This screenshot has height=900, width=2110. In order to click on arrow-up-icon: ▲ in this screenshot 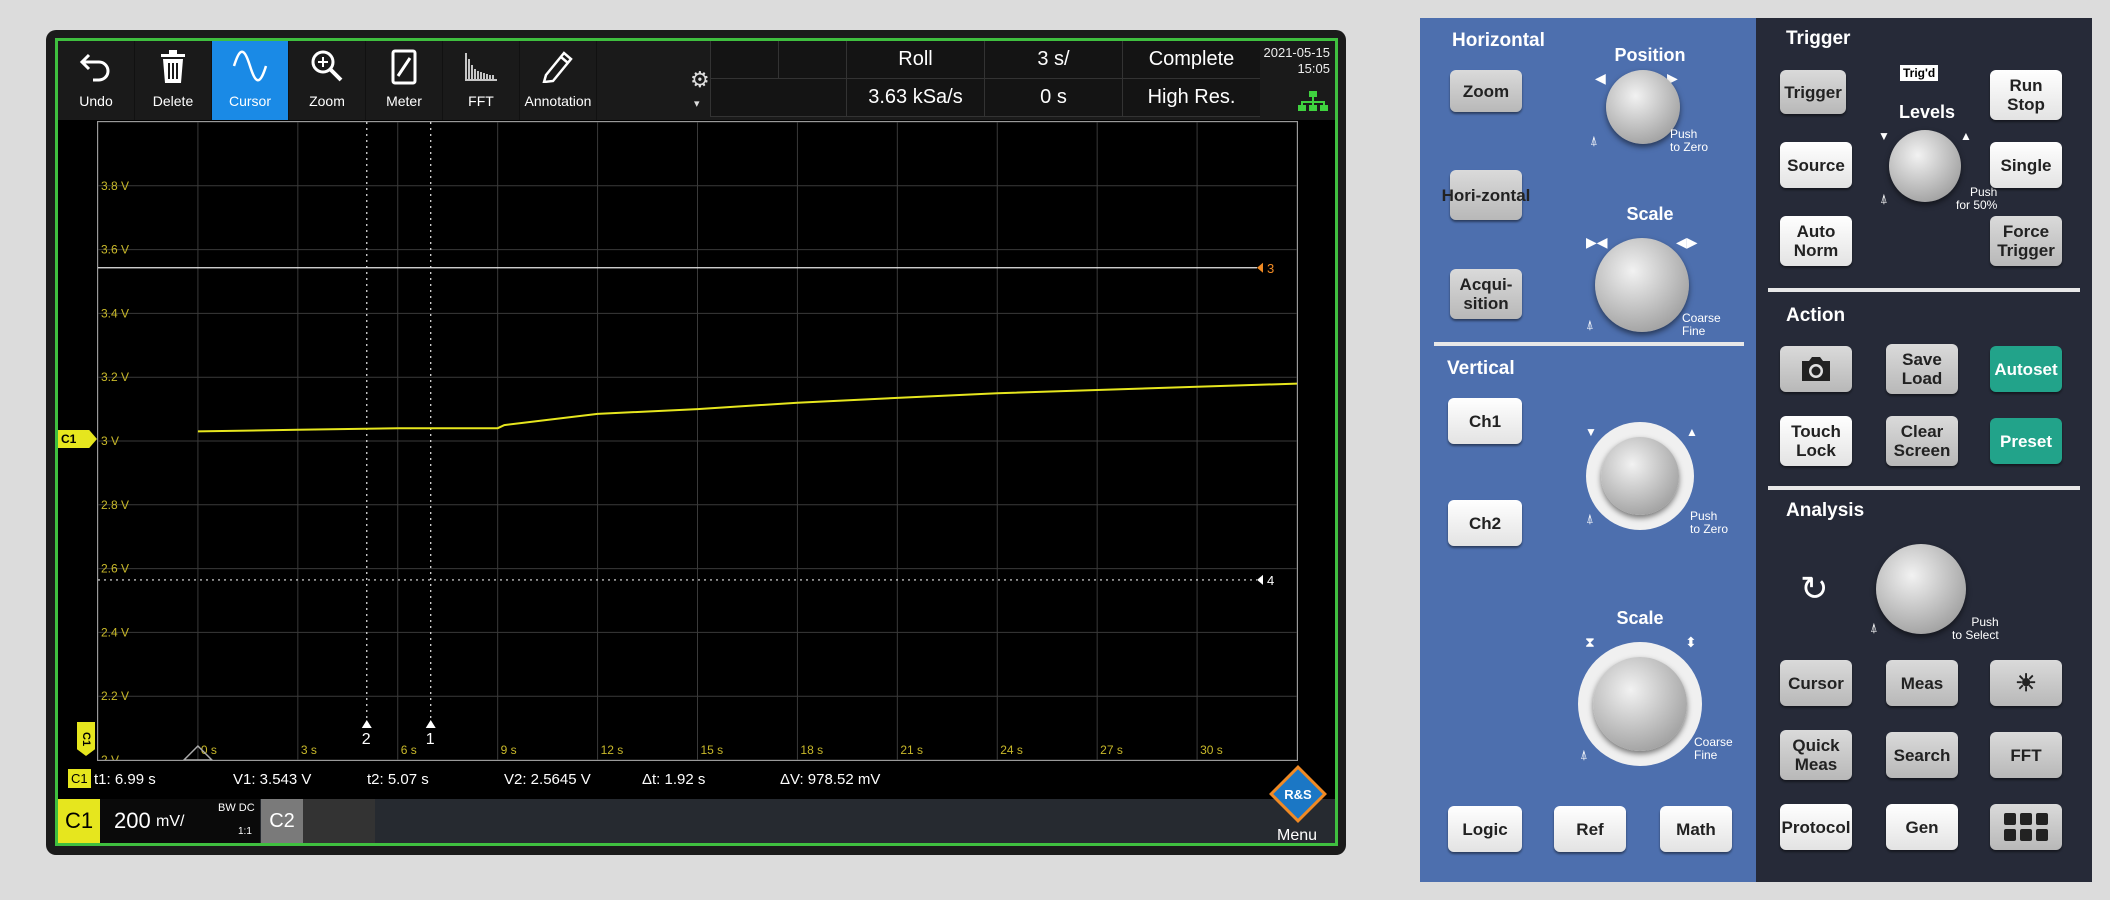, I will do `click(1692, 432)`.